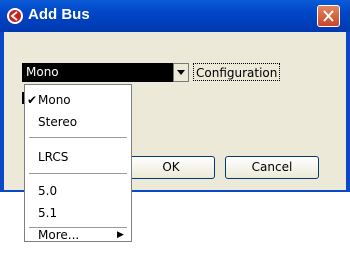  What do you see at coordinates (32, 100) in the screenshot?
I see `checkmark-icon: ✔` at bounding box center [32, 100].